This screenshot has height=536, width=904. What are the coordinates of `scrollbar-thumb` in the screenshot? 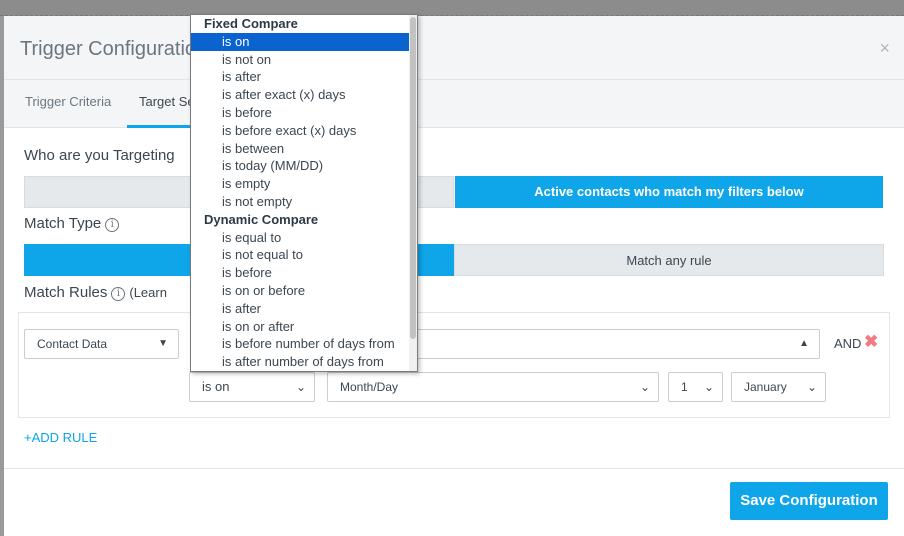 It's located at (413, 178).